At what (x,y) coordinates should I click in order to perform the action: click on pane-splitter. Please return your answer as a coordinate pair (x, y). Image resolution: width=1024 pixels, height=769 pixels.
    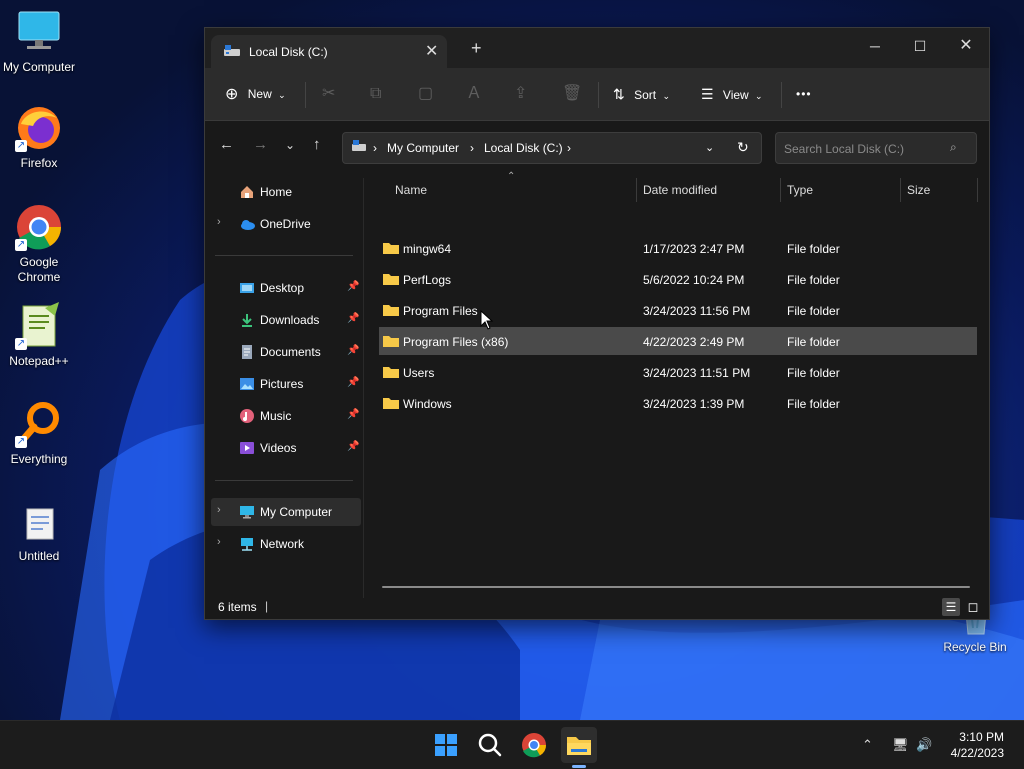
    Looking at the image, I should click on (363, 388).